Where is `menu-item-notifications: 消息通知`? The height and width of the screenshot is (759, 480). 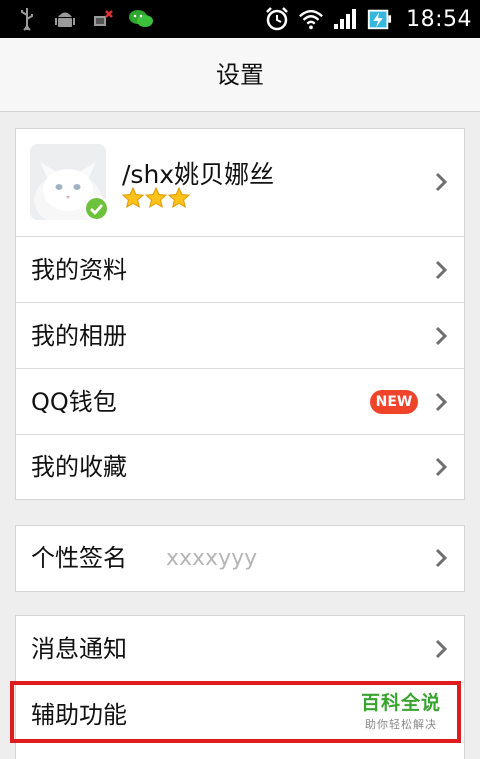 menu-item-notifications: 消息通知 is located at coordinates (240, 649).